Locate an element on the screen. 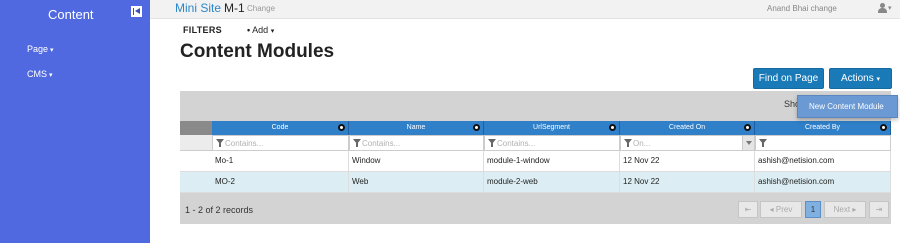 The image size is (900, 243). add-label: Add is located at coordinates (260, 30).